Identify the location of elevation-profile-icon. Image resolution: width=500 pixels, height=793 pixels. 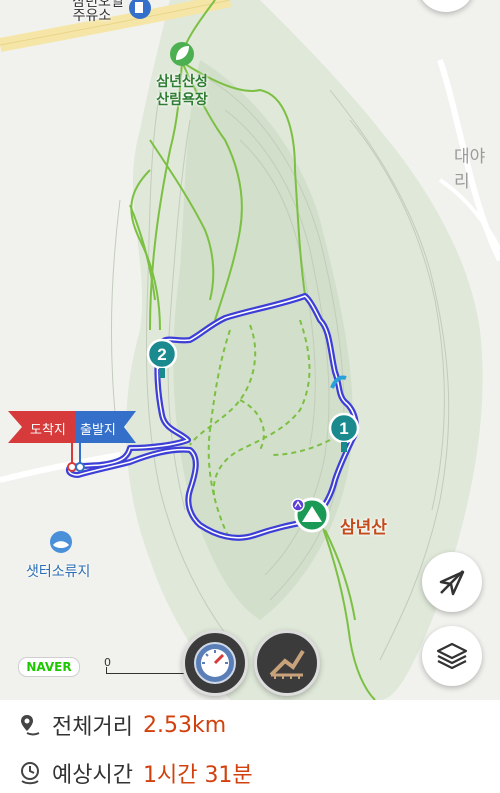
(287, 664).